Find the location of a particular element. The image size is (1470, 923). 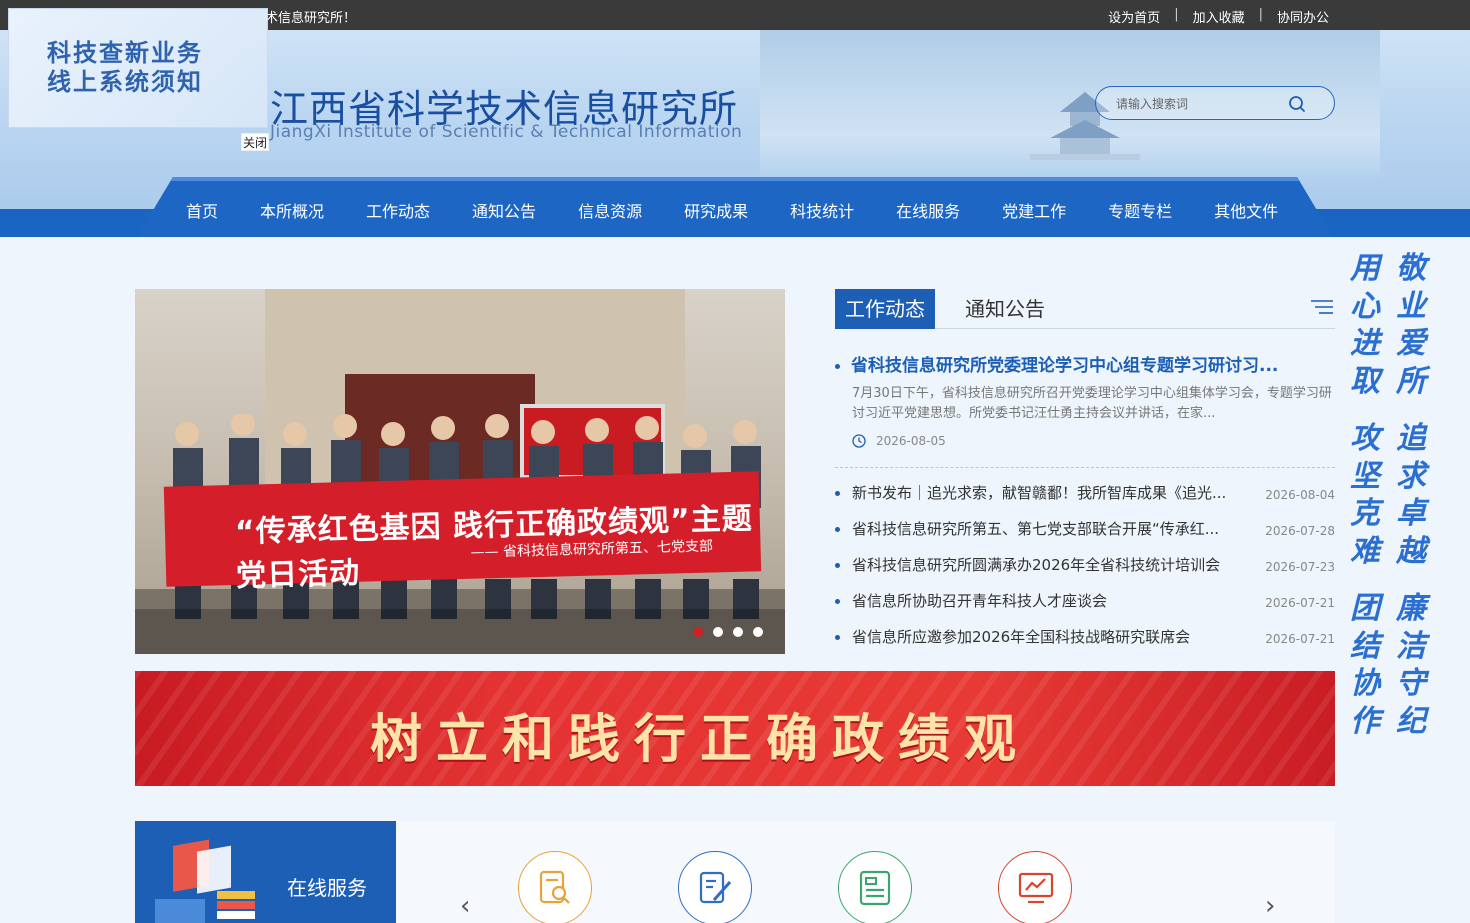

prev-arrow-icon: ‹ is located at coordinates (465, 906).